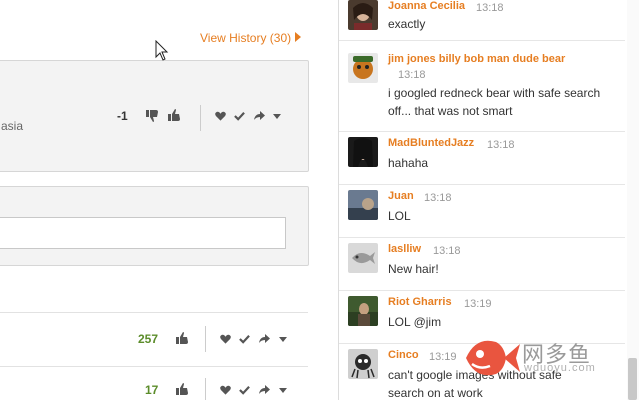  What do you see at coordinates (482, 264) in the screenshot?
I see `chat-message: laslliw 13:18 New hair!` at bounding box center [482, 264].